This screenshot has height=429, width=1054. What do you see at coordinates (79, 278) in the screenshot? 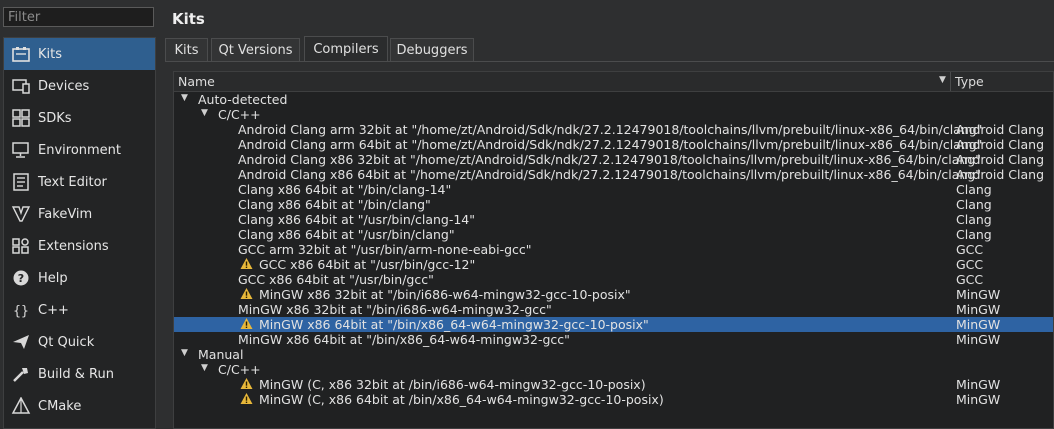
I see `sidebar-item-help: ? Help` at bounding box center [79, 278].